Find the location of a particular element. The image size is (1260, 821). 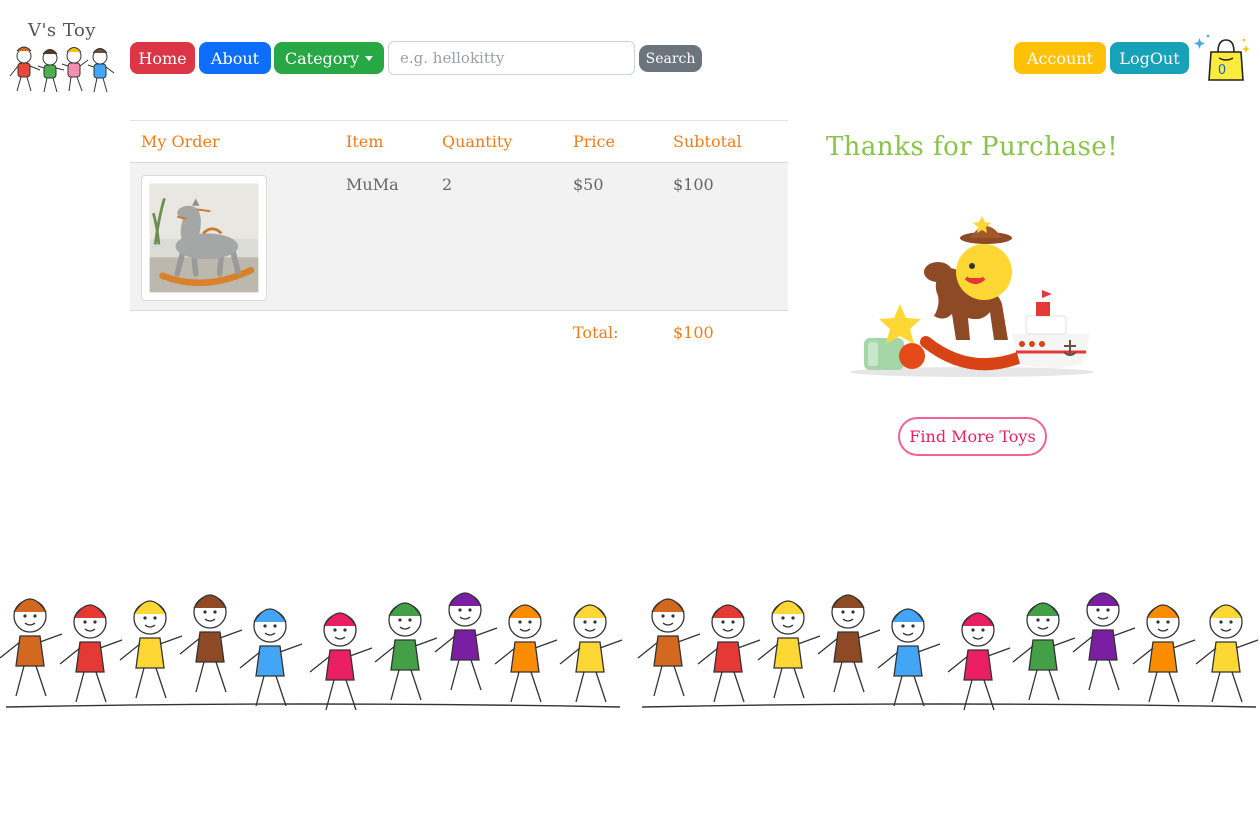

find-more-toys-button: Find More Toys is located at coordinates (972, 436).